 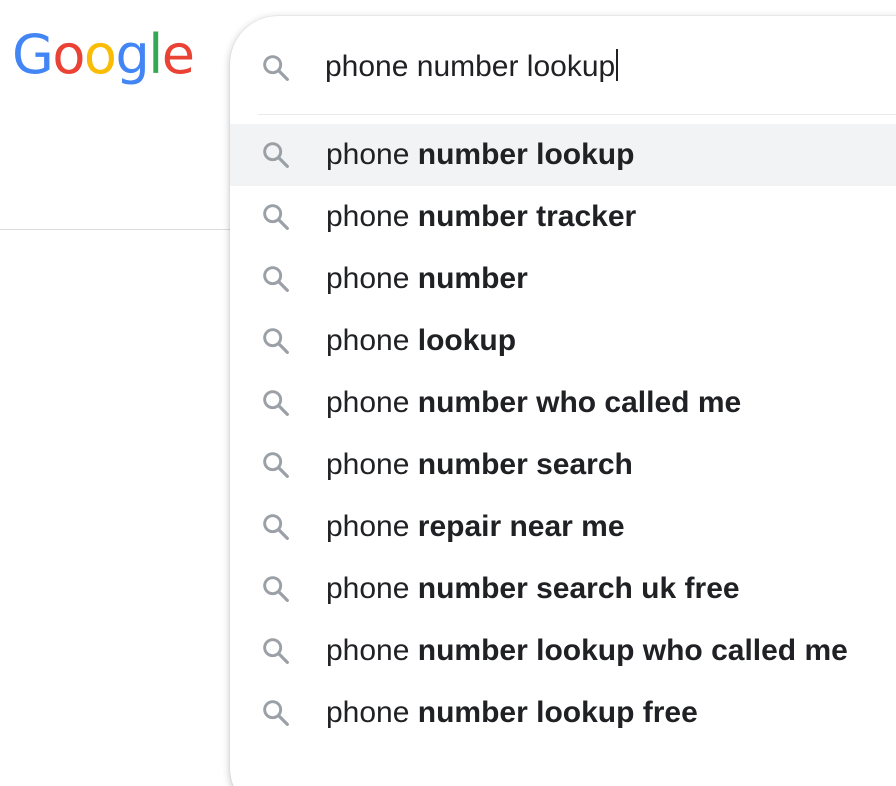 I want to click on suggestion-item: phone number, so click(x=563, y=279).